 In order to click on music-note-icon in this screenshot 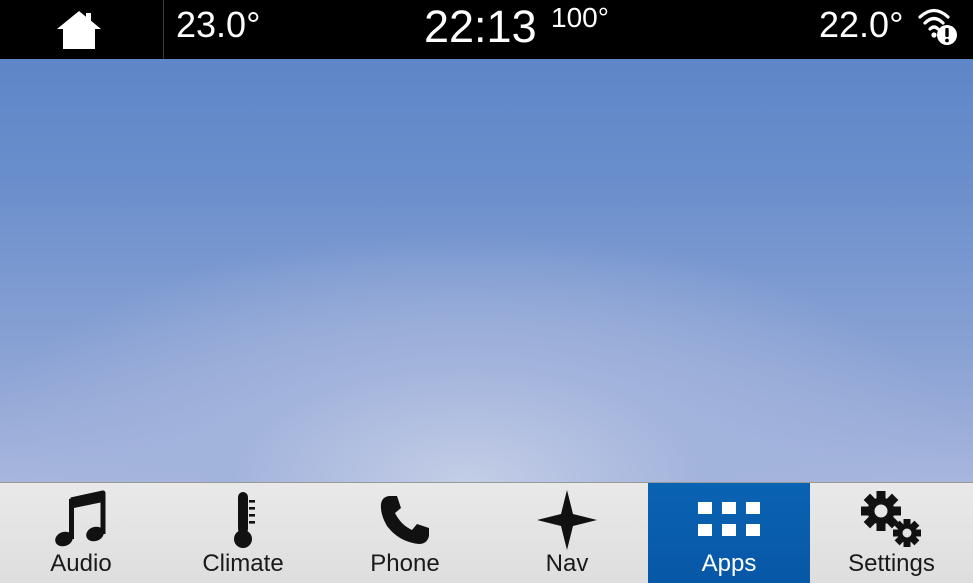, I will do `click(81, 520)`.